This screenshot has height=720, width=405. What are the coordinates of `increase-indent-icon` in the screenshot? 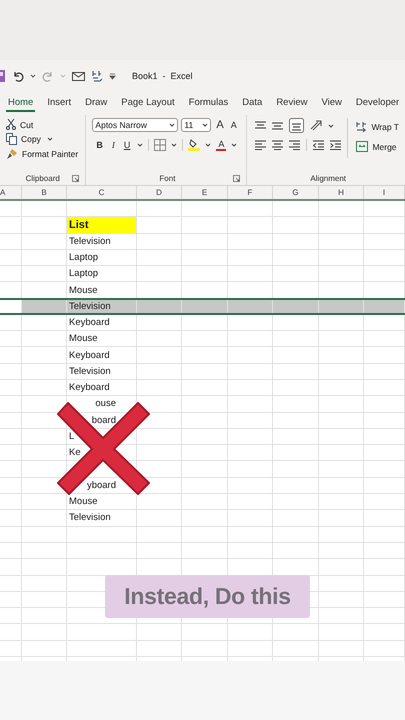 It's located at (336, 145).